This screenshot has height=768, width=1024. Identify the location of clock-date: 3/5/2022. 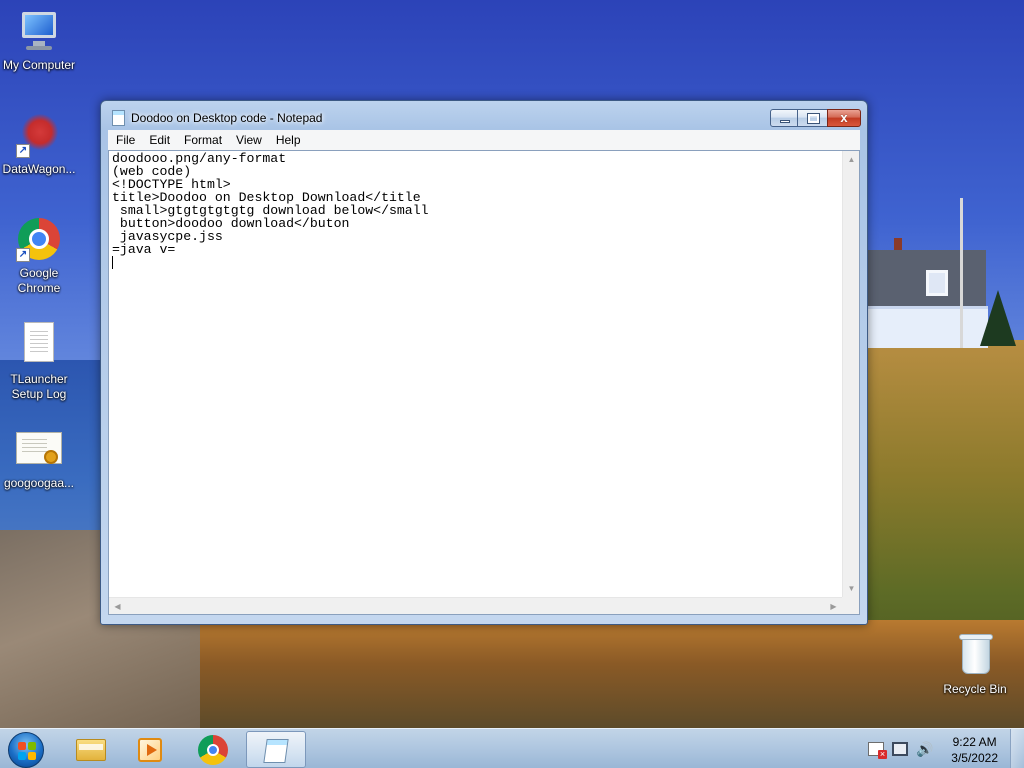
(974, 758).